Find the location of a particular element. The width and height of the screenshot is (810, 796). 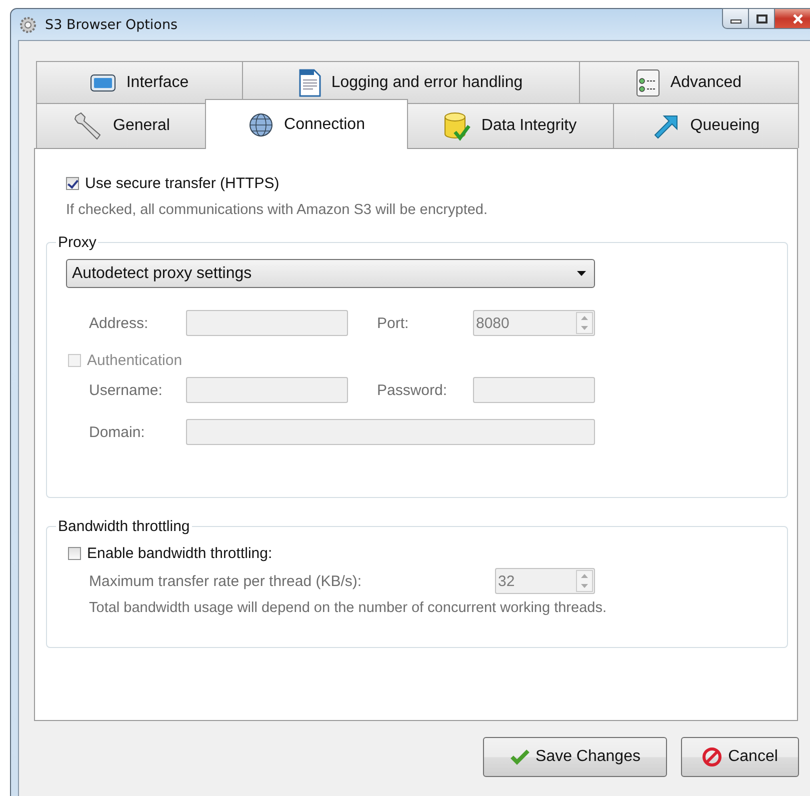

globe-icon is located at coordinates (261, 125).